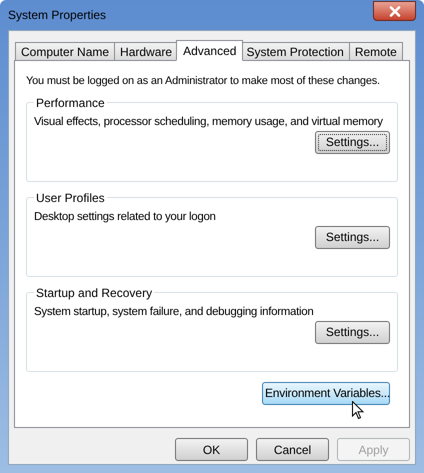 The width and height of the screenshot is (424, 473). I want to click on tab: System Protection, so click(295, 51).